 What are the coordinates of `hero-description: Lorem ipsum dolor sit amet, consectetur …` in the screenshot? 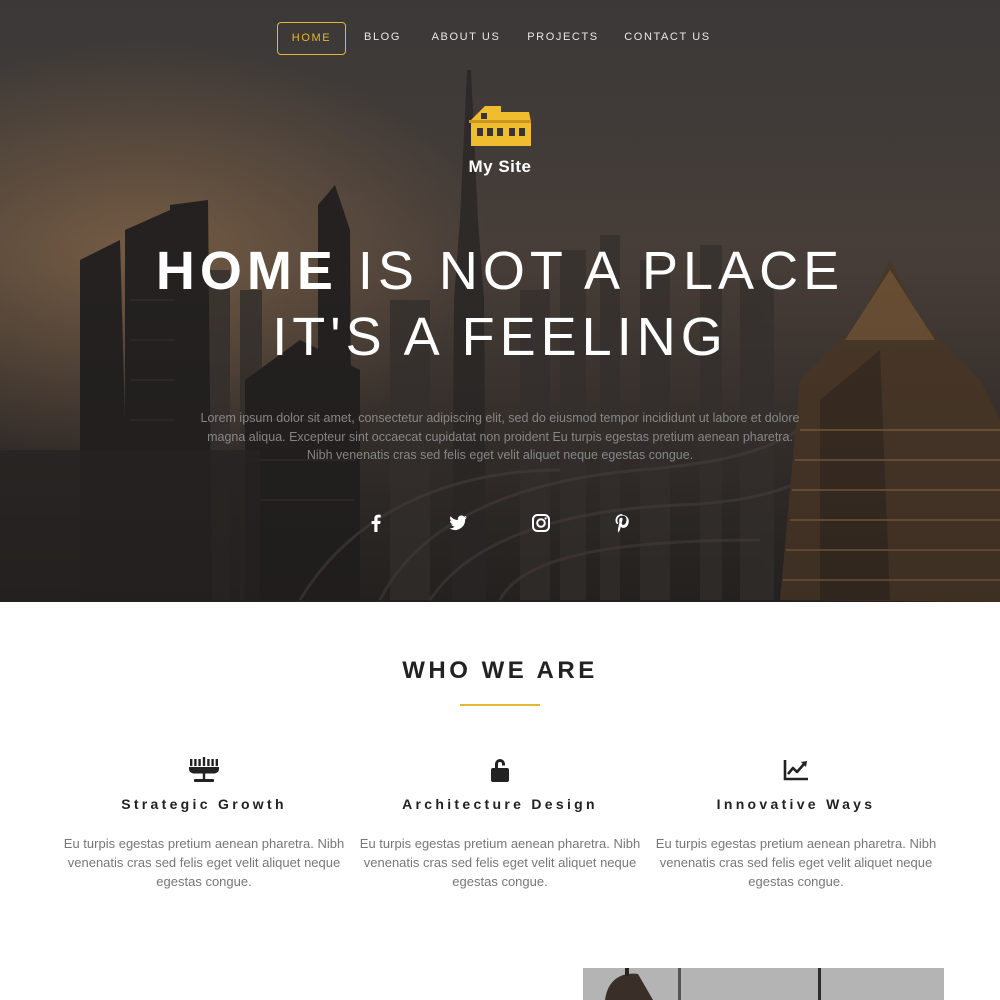 It's located at (500, 436).